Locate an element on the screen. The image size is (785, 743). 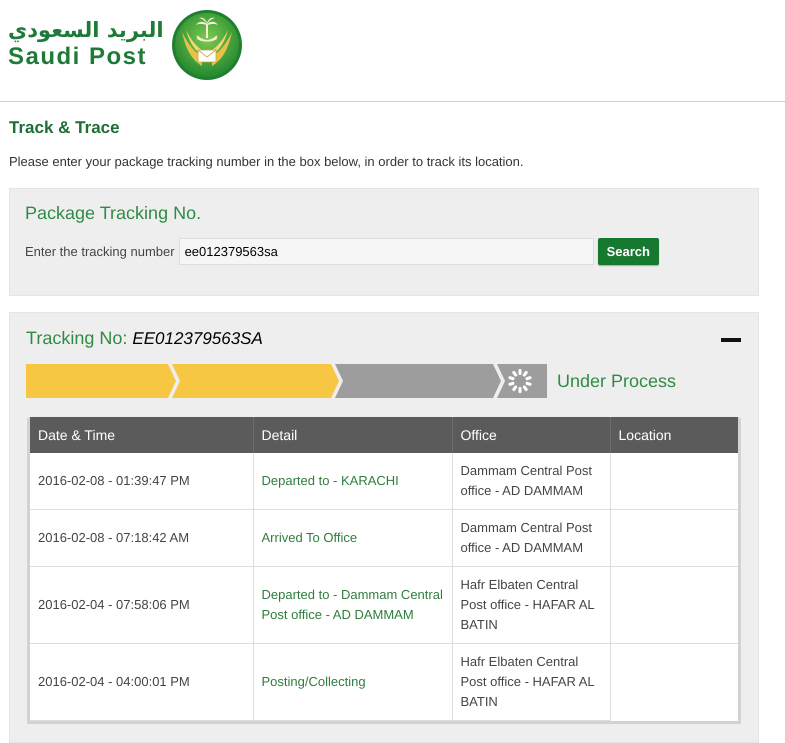
tracking-number-input: ee012379563sa is located at coordinates (386, 251).